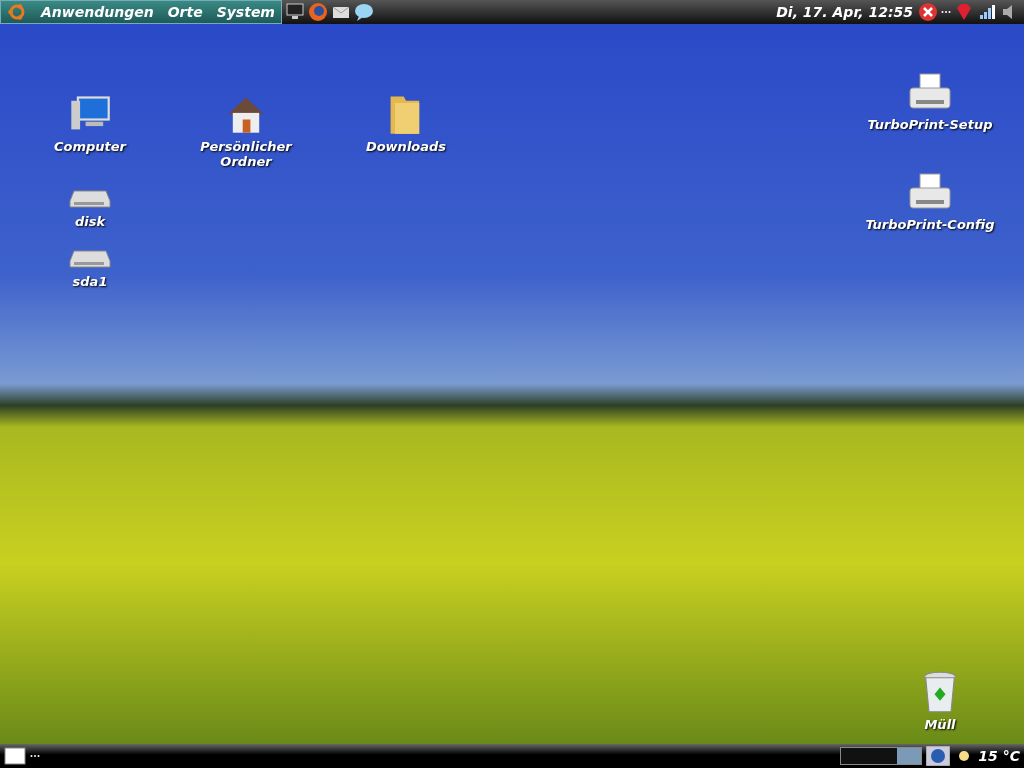 The width and height of the screenshot is (1024, 768). Describe the element at coordinates (17, 12) in the screenshot. I see `logo-icon` at that location.